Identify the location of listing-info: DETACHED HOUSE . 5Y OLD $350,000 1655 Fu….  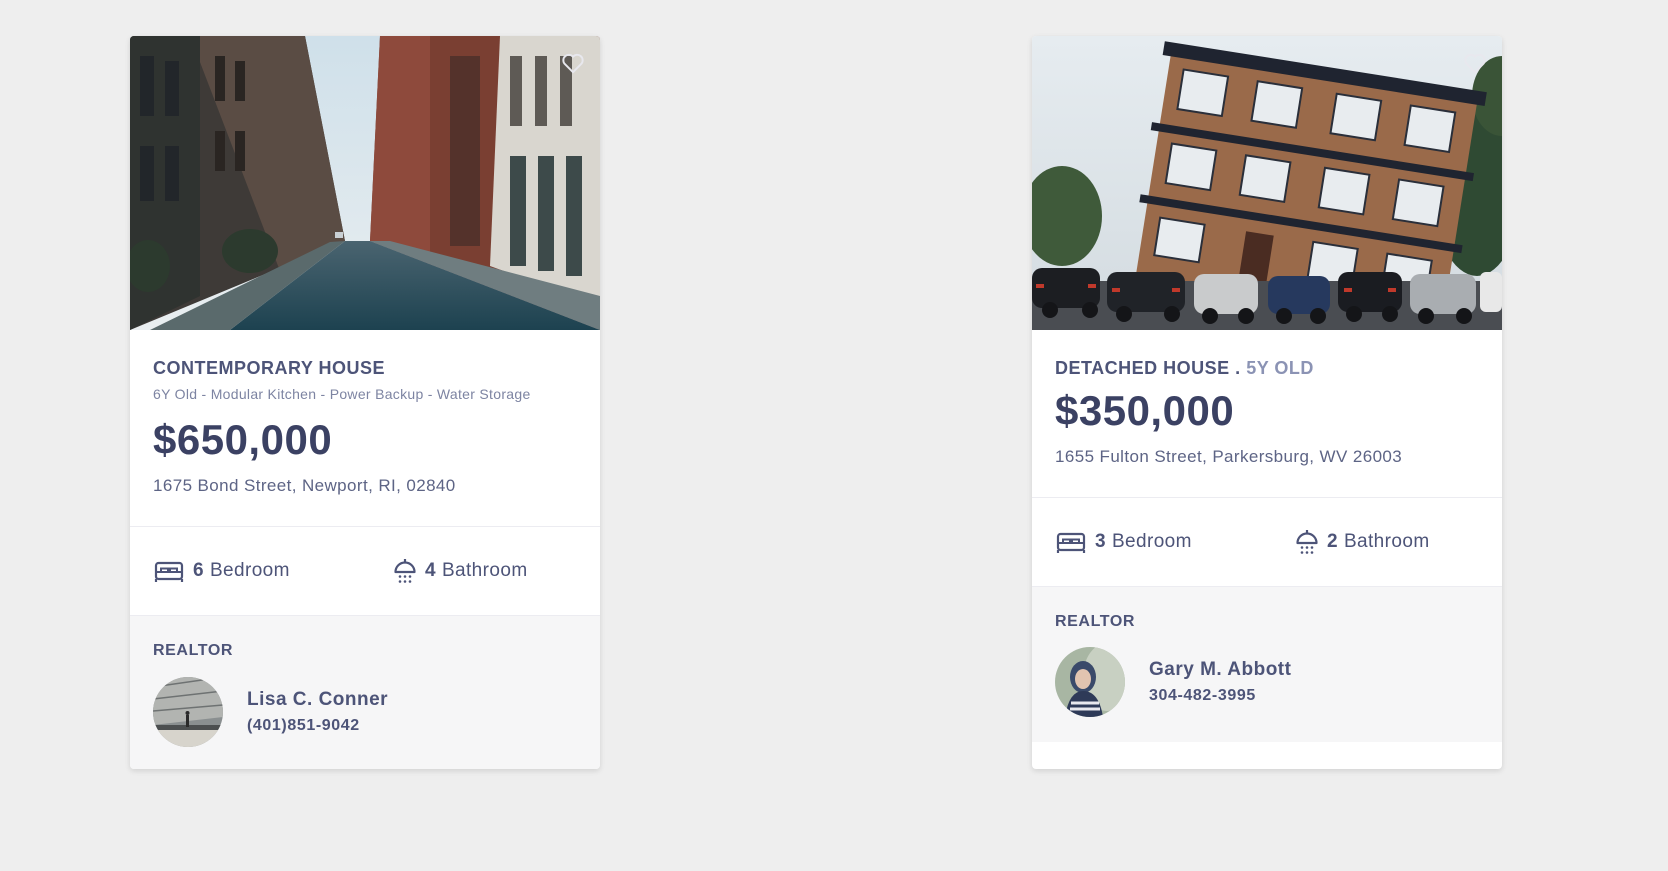
(1267, 413).